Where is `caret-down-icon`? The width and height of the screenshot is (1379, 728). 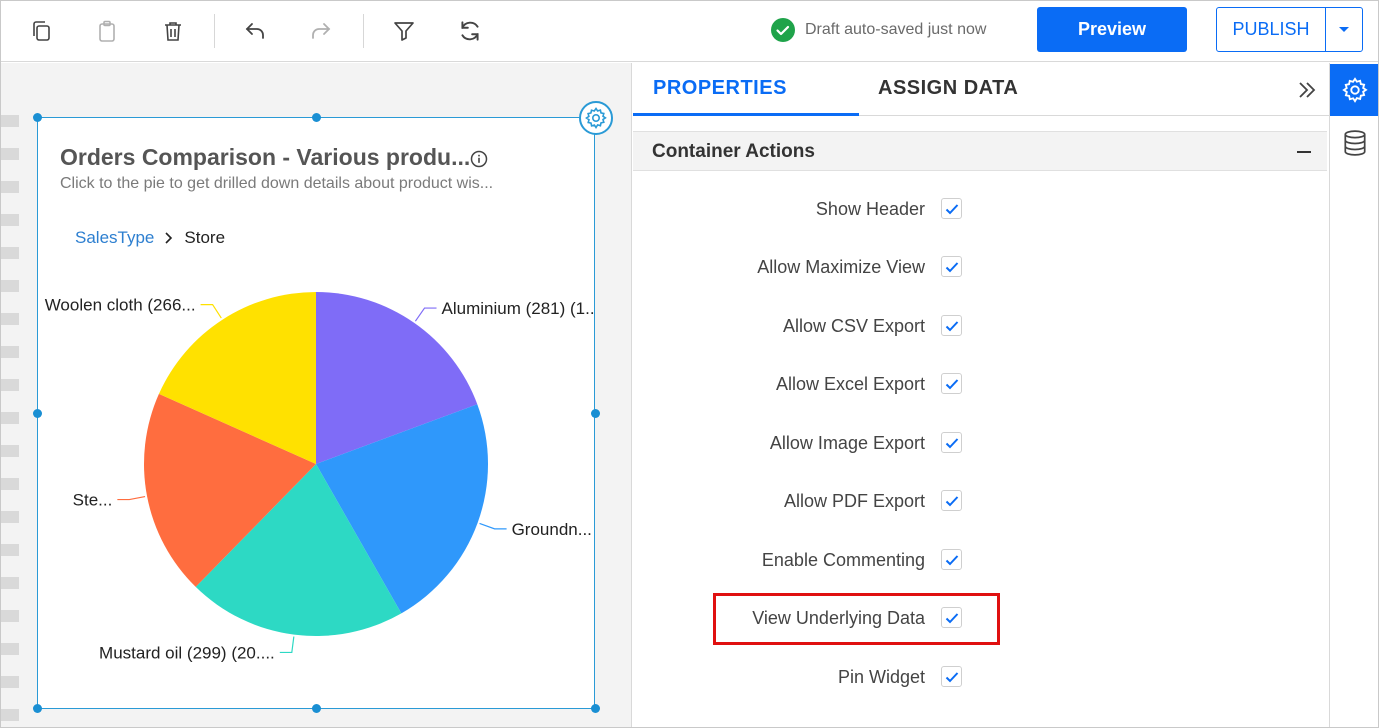 caret-down-icon is located at coordinates (1344, 29).